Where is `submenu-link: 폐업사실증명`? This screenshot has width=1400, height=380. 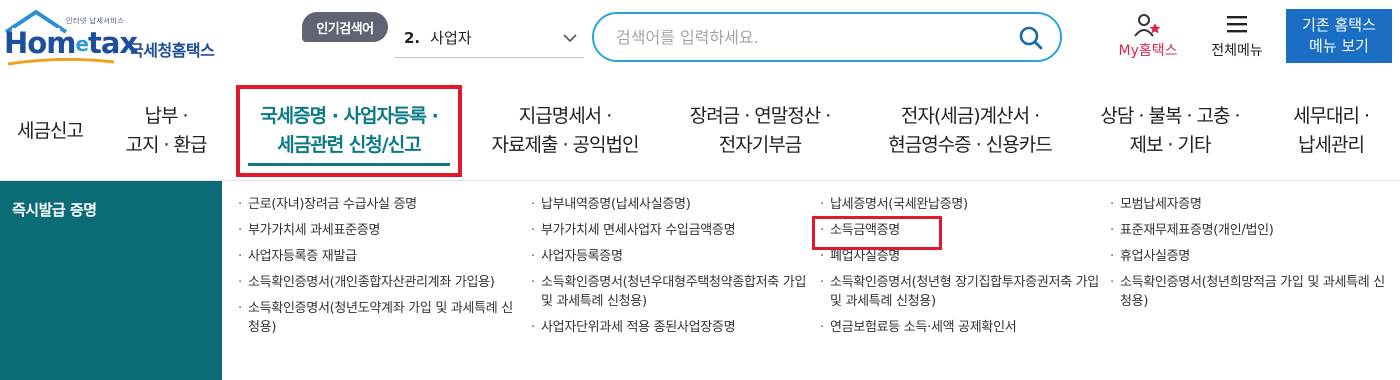
submenu-link: 폐업사실증명 is located at coordinates (960, 256).